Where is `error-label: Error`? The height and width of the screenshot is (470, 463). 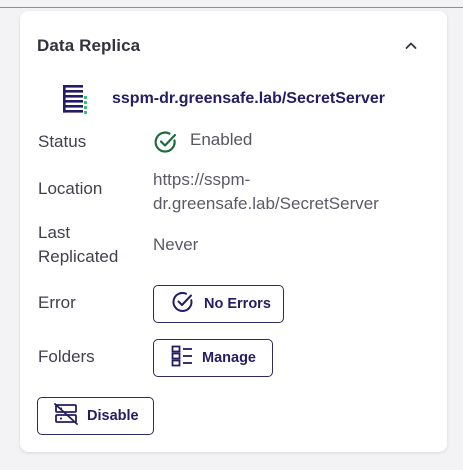 error-label: Error is located at coordinates (57, 302).